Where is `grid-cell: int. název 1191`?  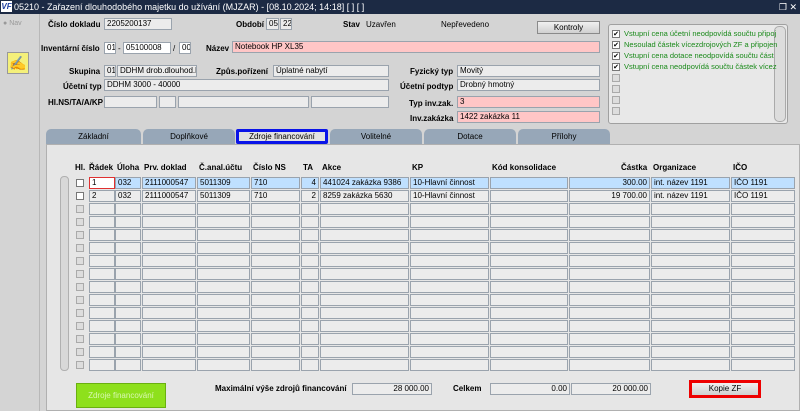 grid-cell: int. název 1191 is located at coordinates (690, 196).